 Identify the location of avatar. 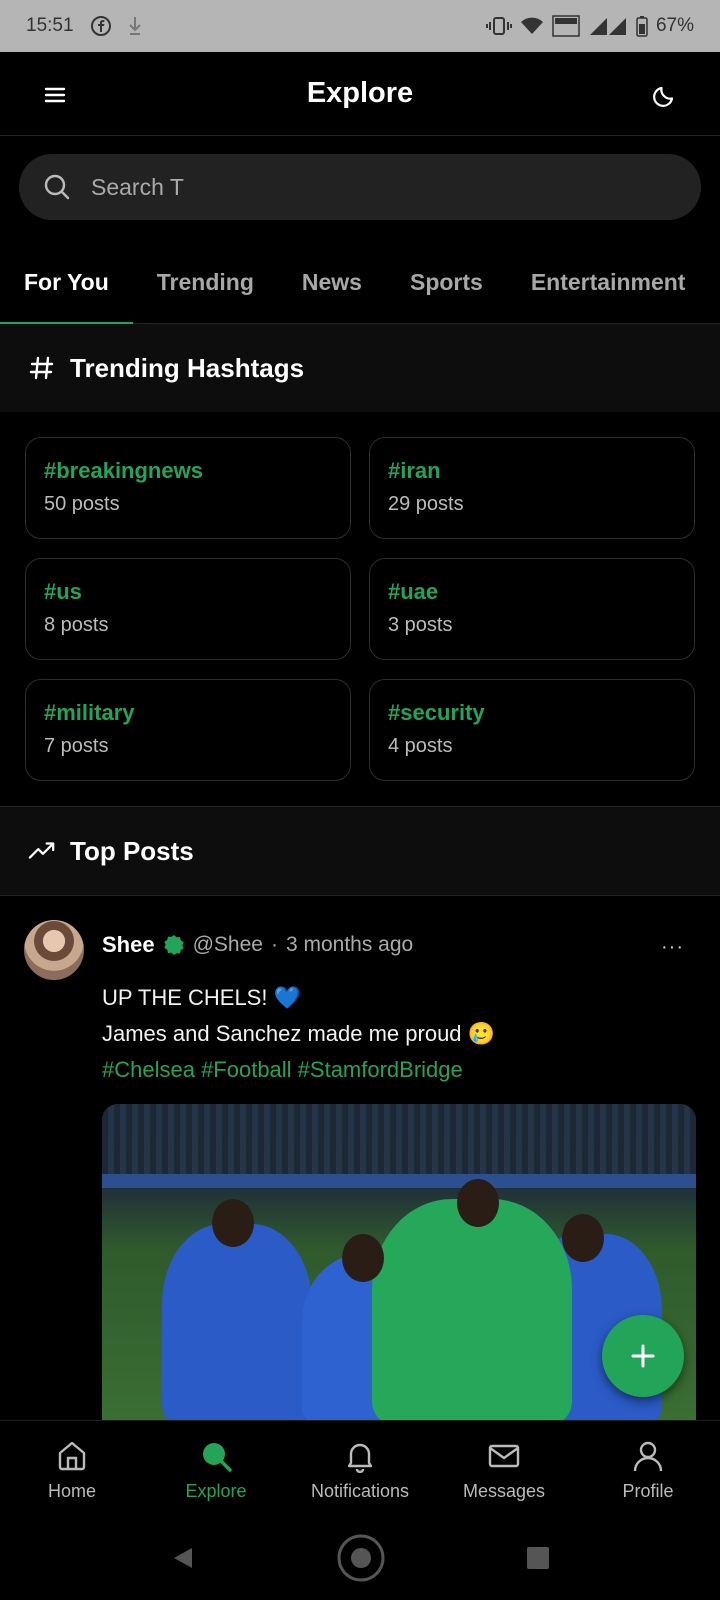
(54, 950).